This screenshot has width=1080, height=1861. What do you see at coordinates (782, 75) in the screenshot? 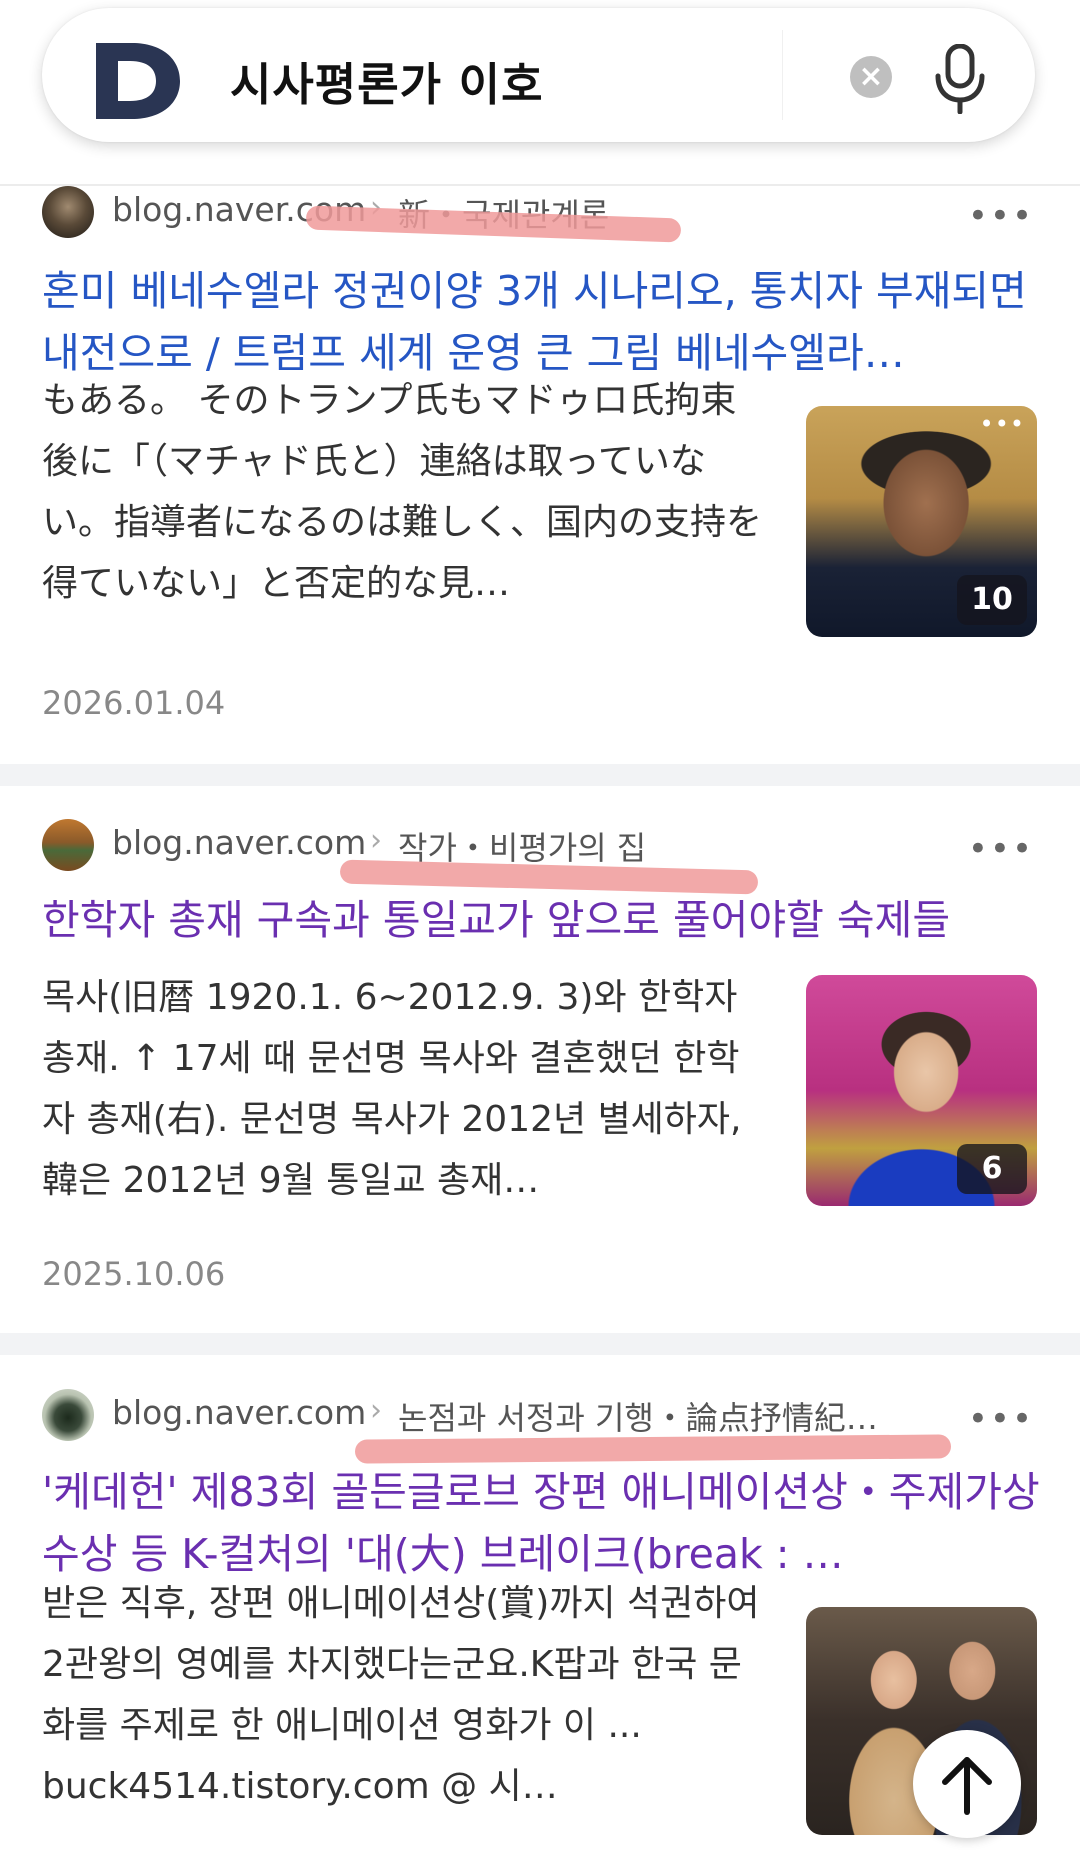
I see `search-divider` at bounding box center [782, 75].